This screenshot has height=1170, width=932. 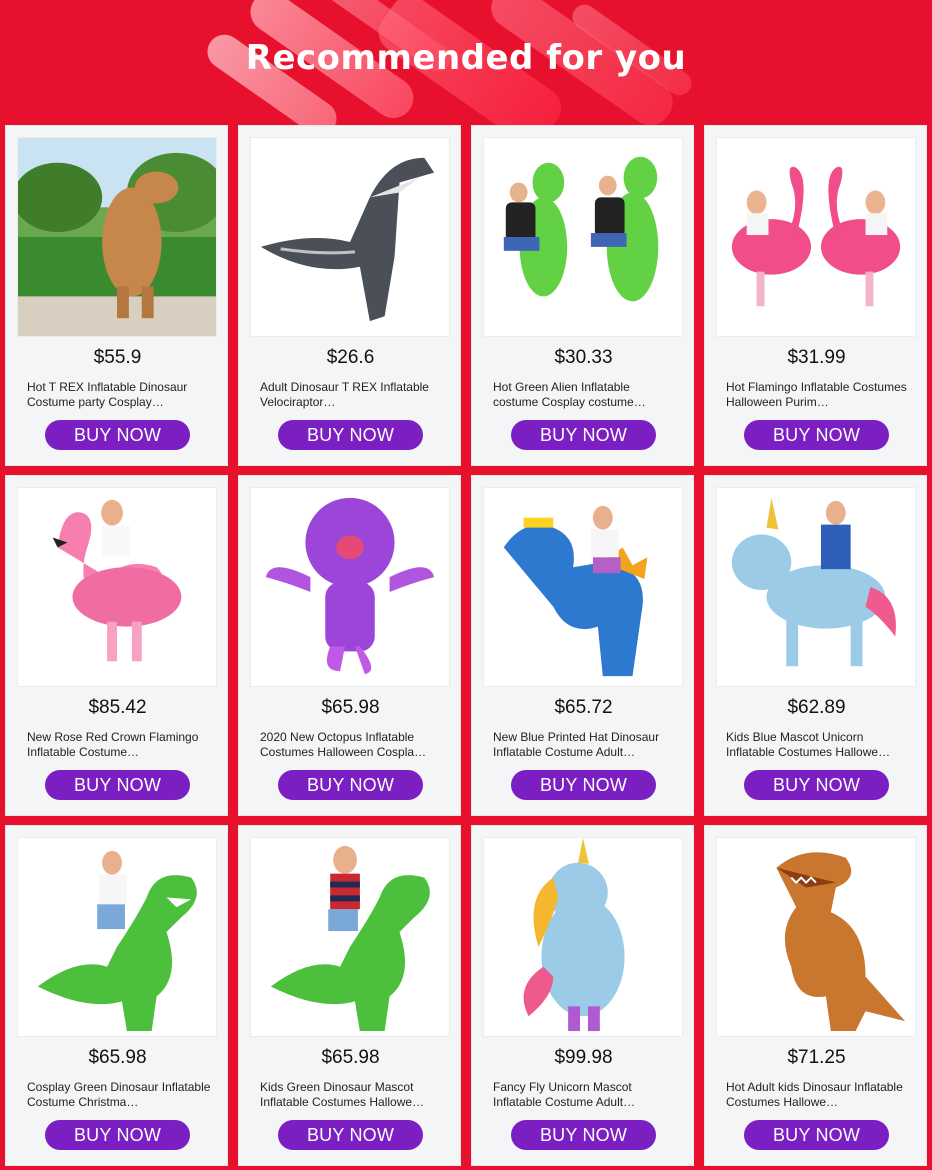 I want to click on product-price: $26.6, so click(x=350, y=357).